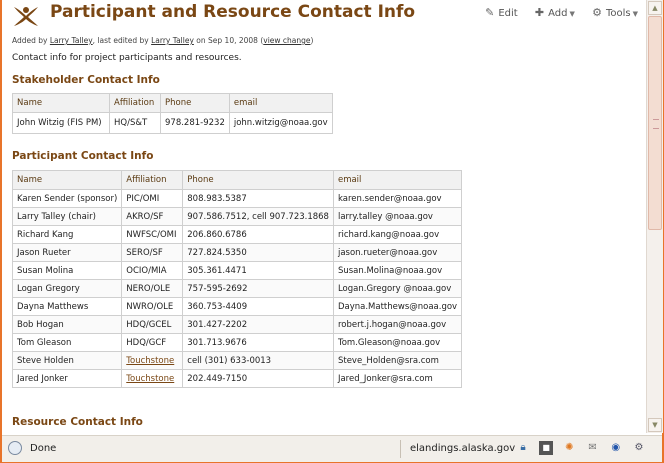  What do you see at coordinates (572, 14) in the screenshot?
I see `chevron-down-icon: ▼` at bounding box center [572, 14].